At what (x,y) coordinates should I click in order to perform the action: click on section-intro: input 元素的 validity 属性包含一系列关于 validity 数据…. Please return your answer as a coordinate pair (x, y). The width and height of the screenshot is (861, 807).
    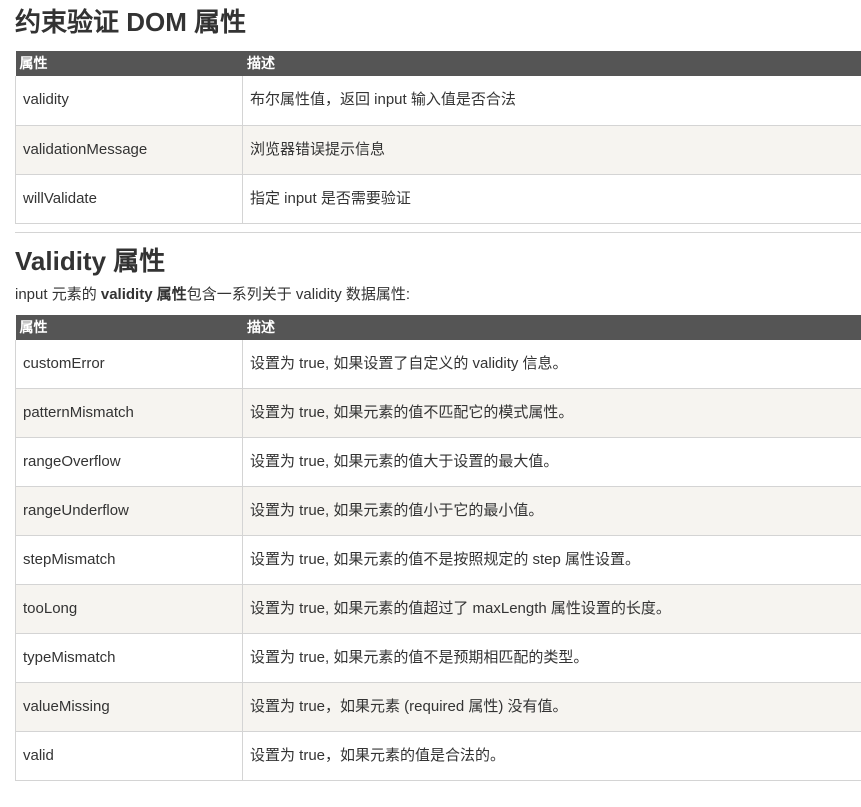
    Looking at the image, I should click on (438, 300).